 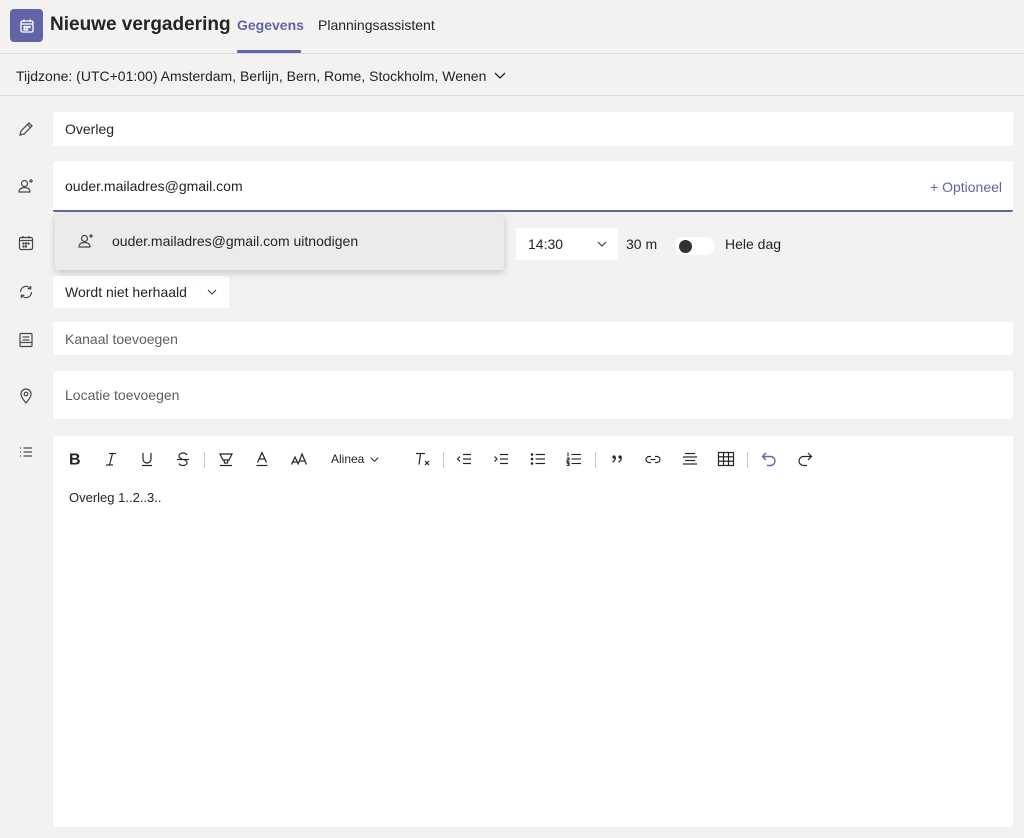 I want to click on editor-body: Overleg 1..2..3.., so click(x=115, y=497).